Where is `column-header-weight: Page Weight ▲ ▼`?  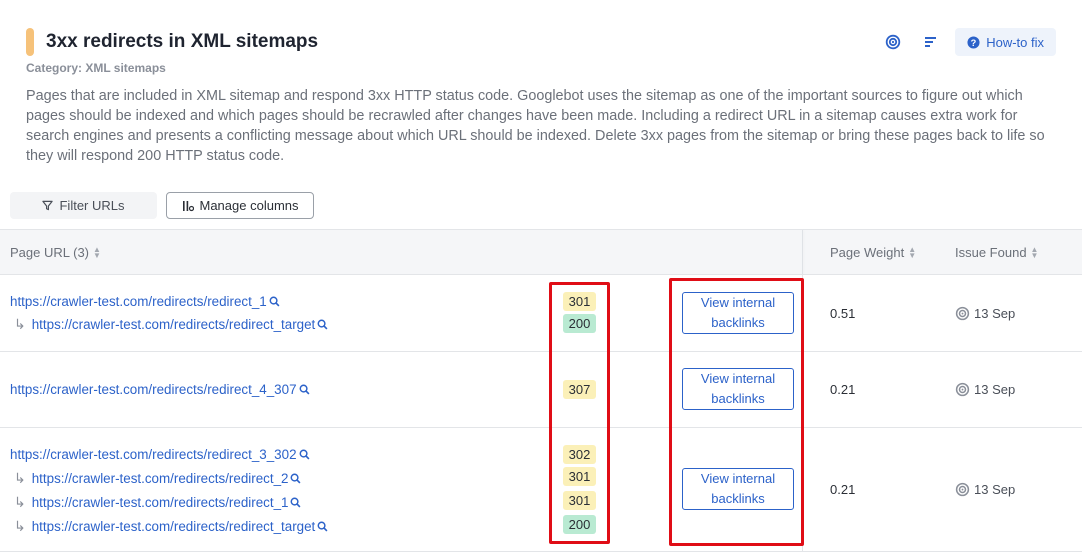 column-header-weight: Page Weight ▲ ▼ is located at coordinates (873, 252).